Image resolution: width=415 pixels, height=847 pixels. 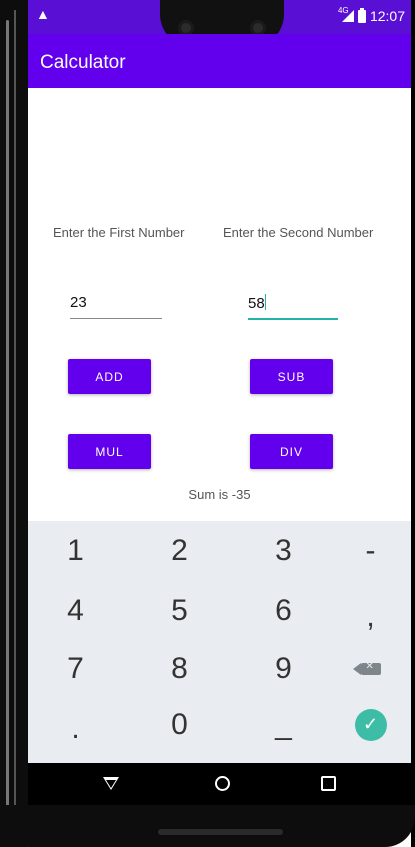 I want to click on key-8: 8, so click(x=179, y=668).